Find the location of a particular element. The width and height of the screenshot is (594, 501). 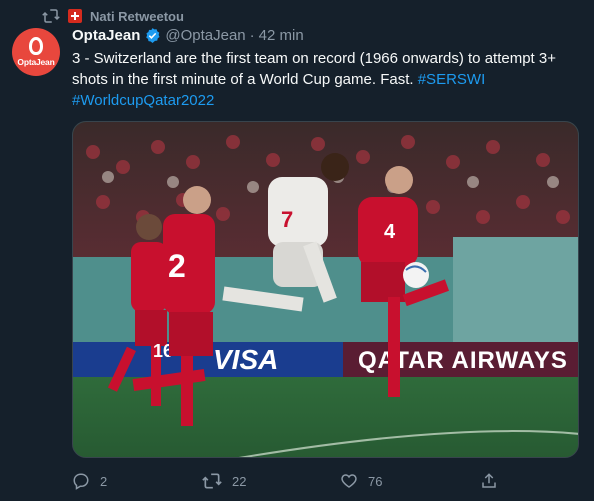

verified-badge-icon is located at coordinates (152, 35).